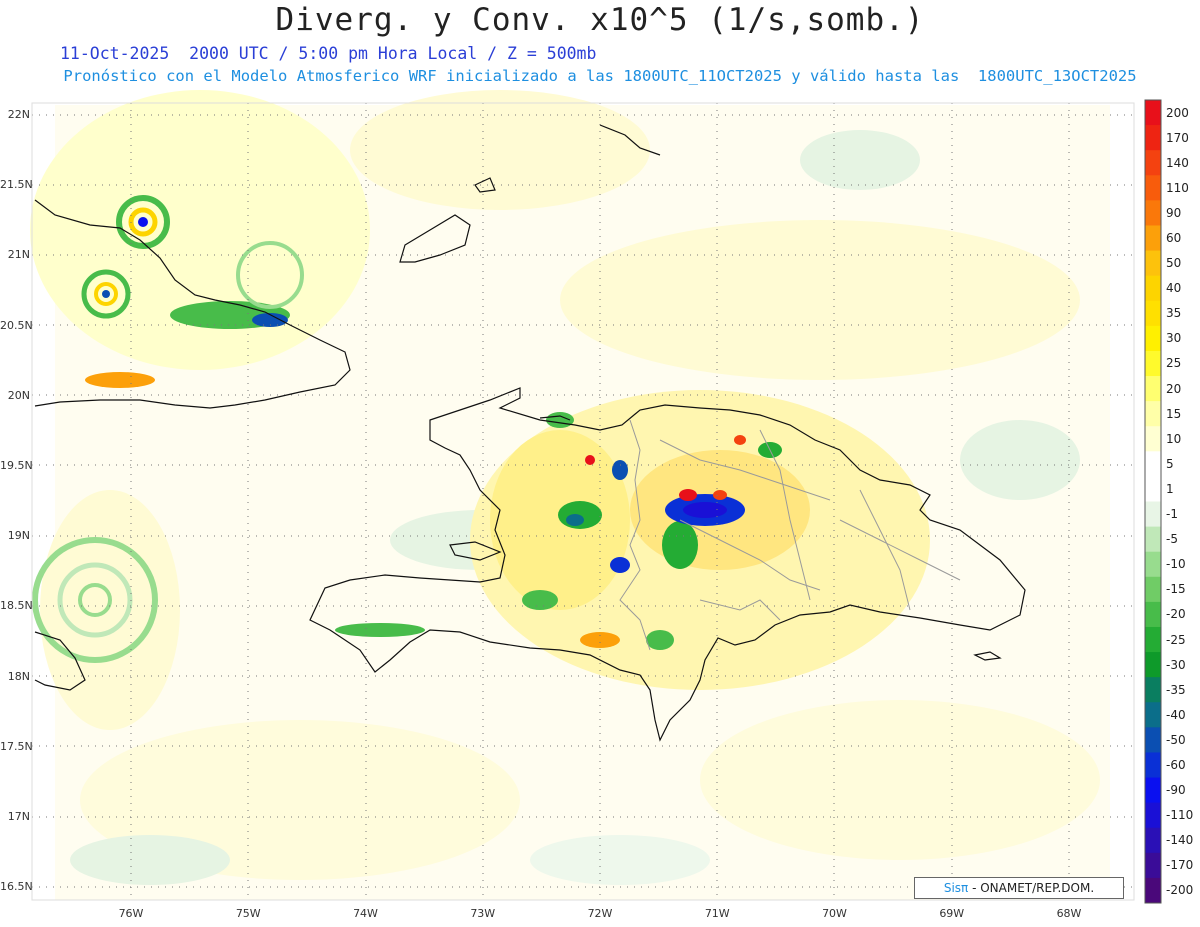 This screenshot has height=927, width=1200. Describe the element at coordinates (1176, 639) in the screenshot. I see `colorbar-label: -25` at that location.